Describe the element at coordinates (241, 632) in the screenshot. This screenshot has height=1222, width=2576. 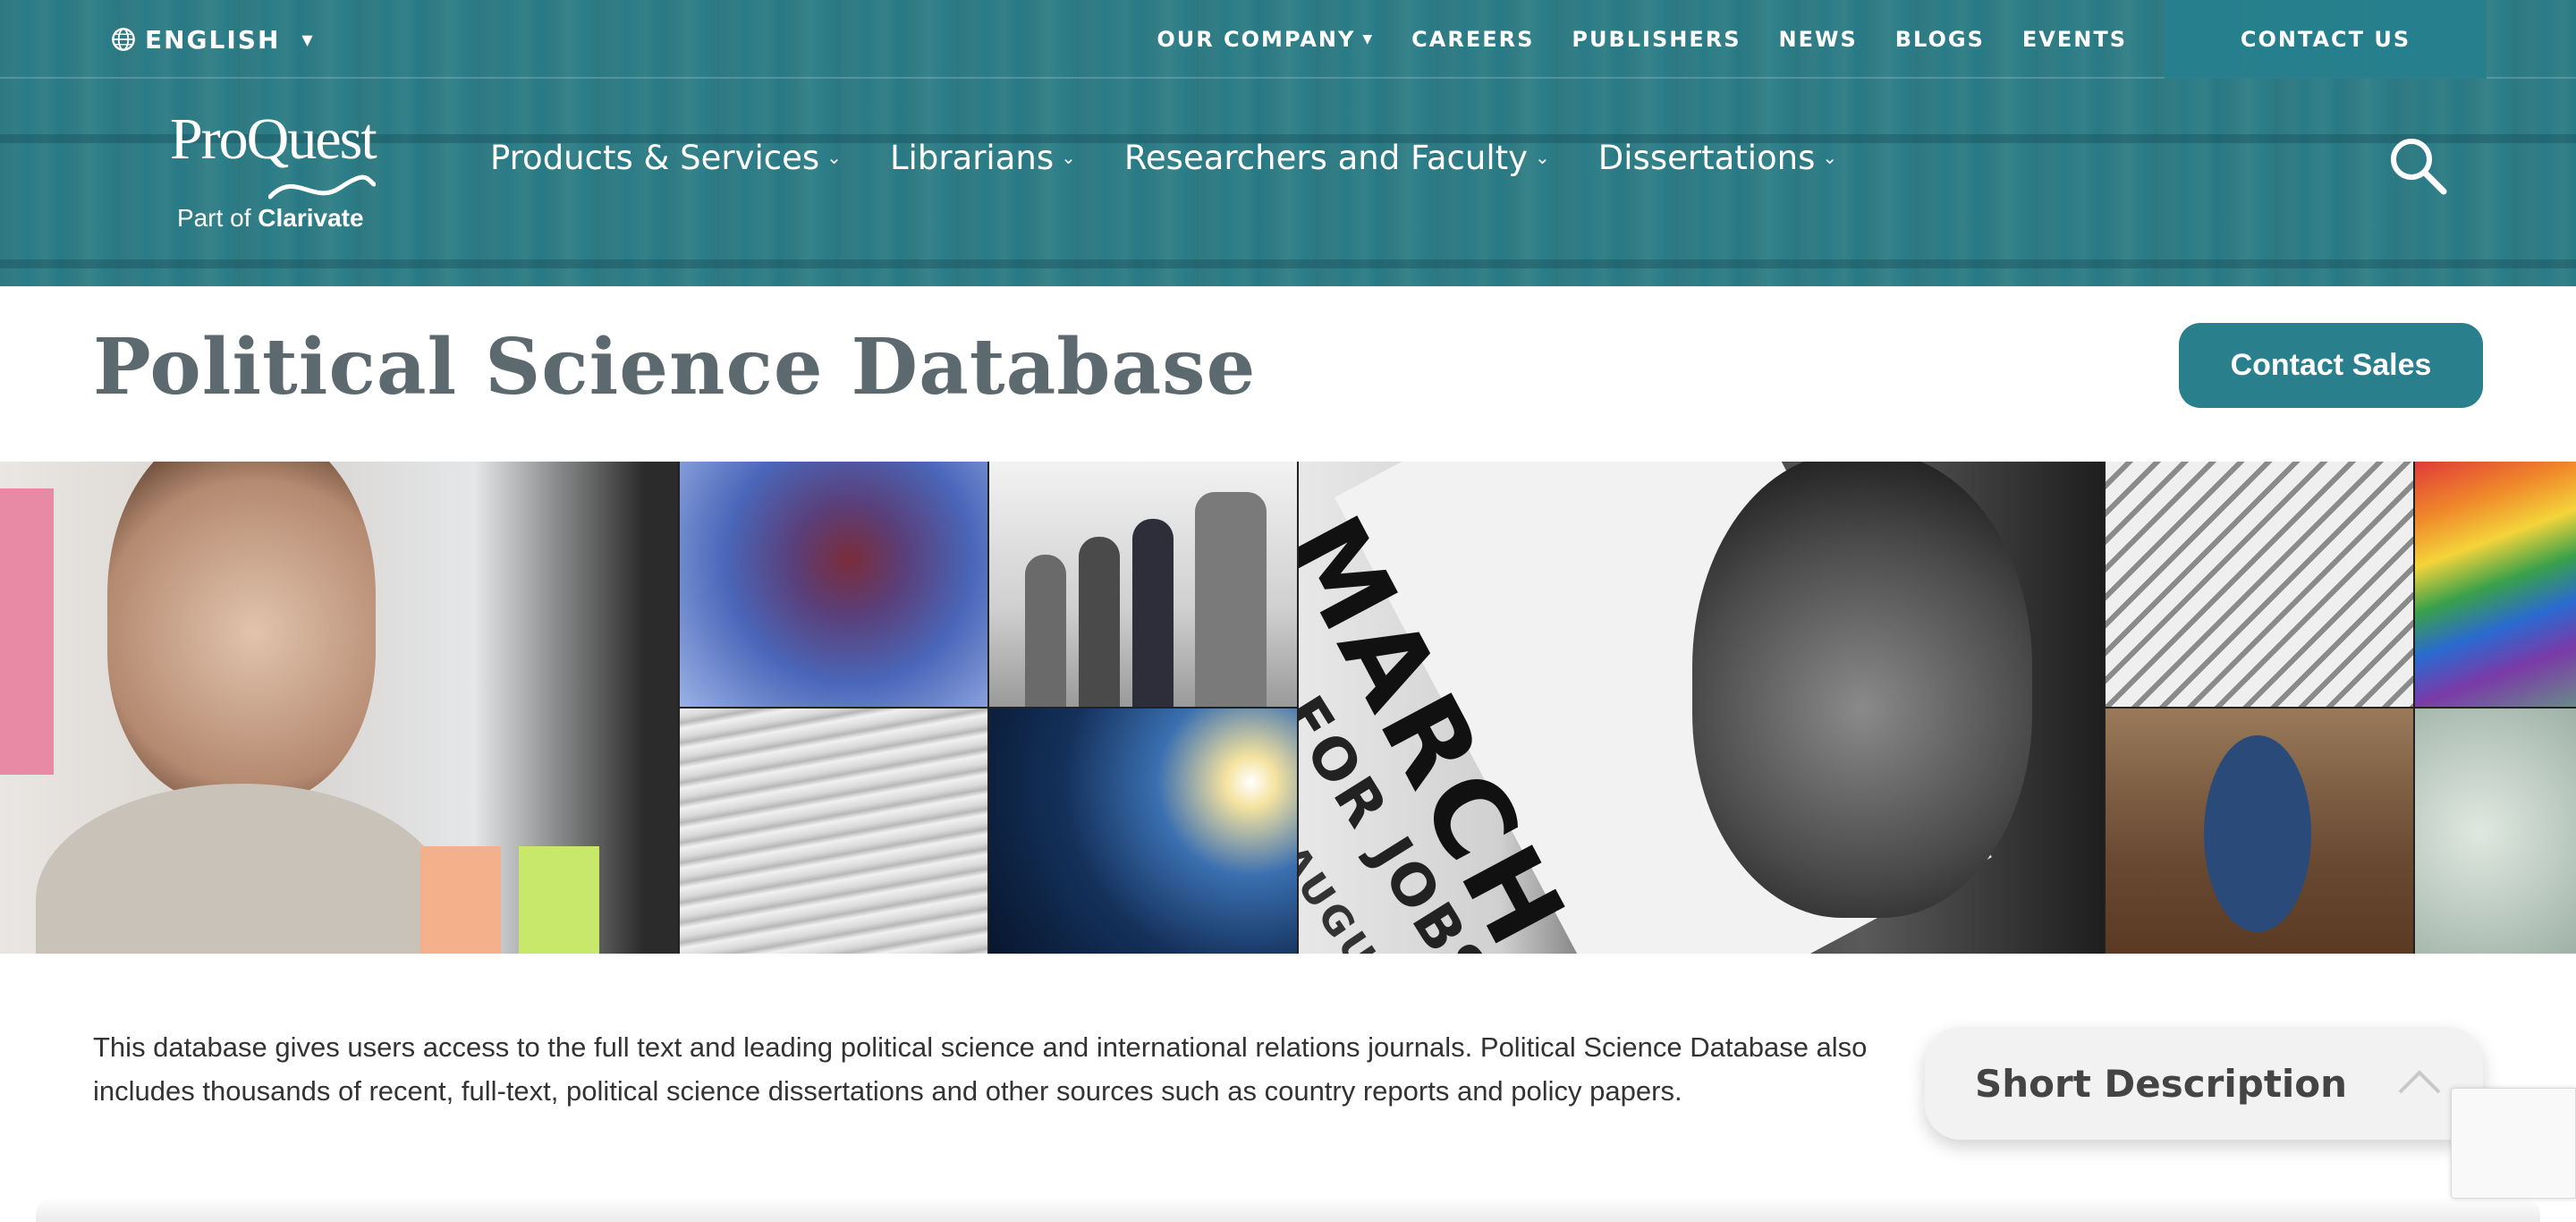
I see `woman-head` at that location.